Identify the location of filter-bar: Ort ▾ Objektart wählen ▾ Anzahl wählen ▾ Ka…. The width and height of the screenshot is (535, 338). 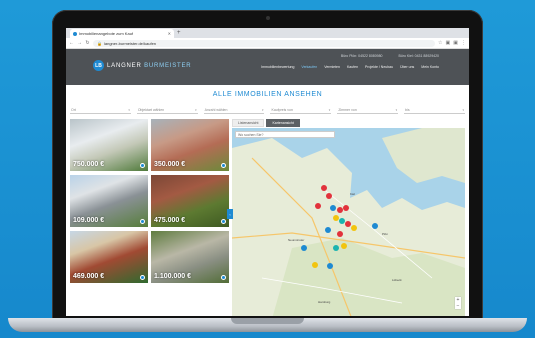
(267, 110).